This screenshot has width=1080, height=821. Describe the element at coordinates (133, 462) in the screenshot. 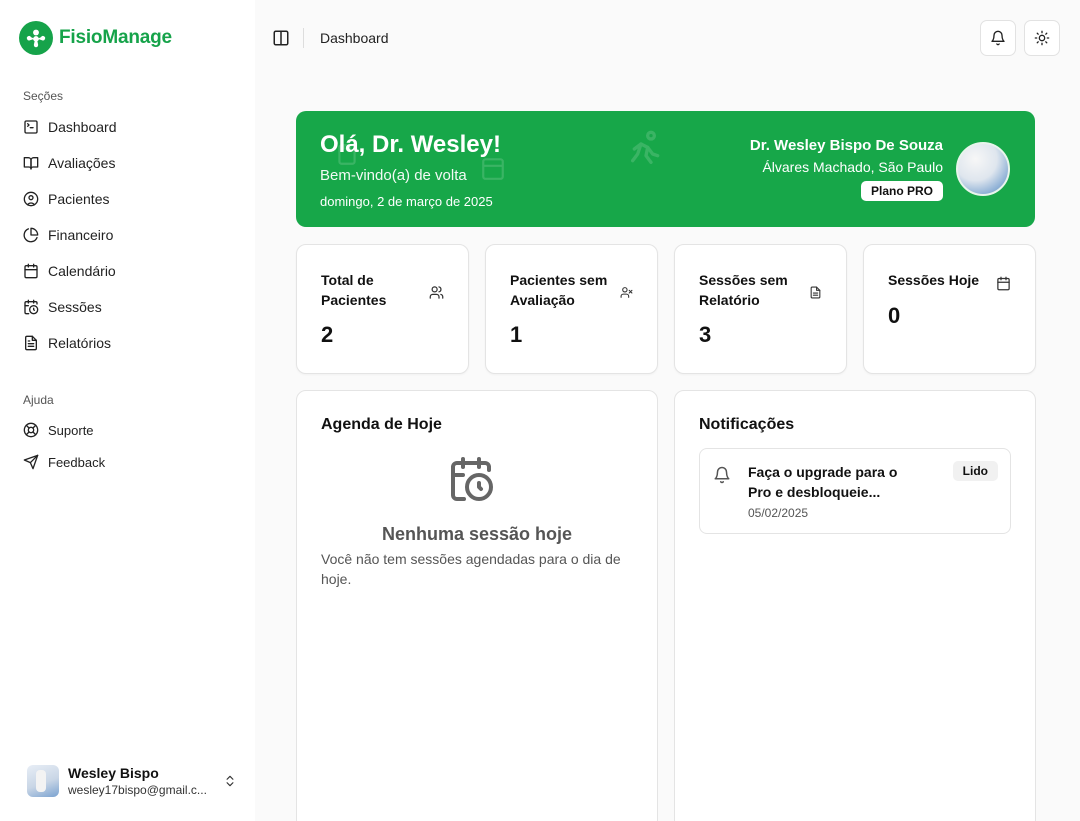

I see `sidebar-item-feedback: Feedback` at that location.